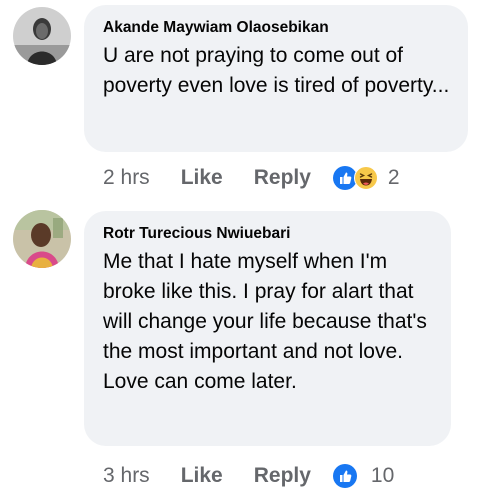  I want to click on comment-author: Akande Maywiam Olaosebikan, so click(276, 28).